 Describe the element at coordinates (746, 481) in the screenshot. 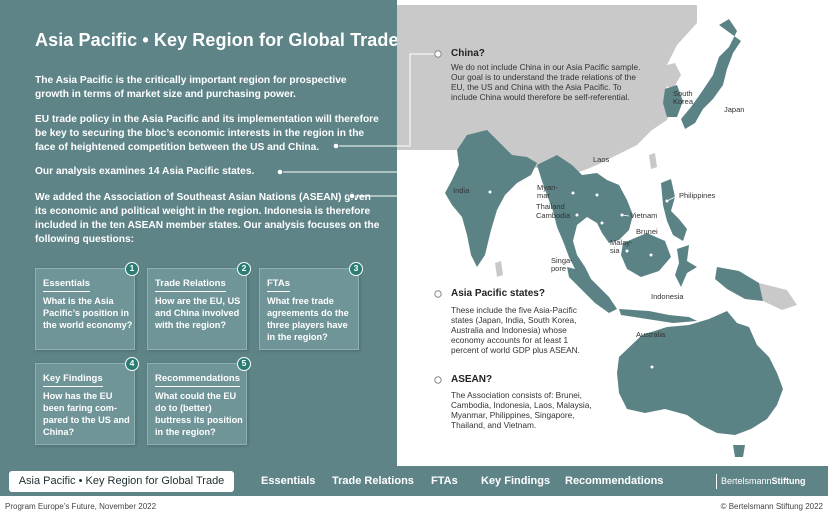

I see `brand-name-part1: Bertelsmann` at that location.